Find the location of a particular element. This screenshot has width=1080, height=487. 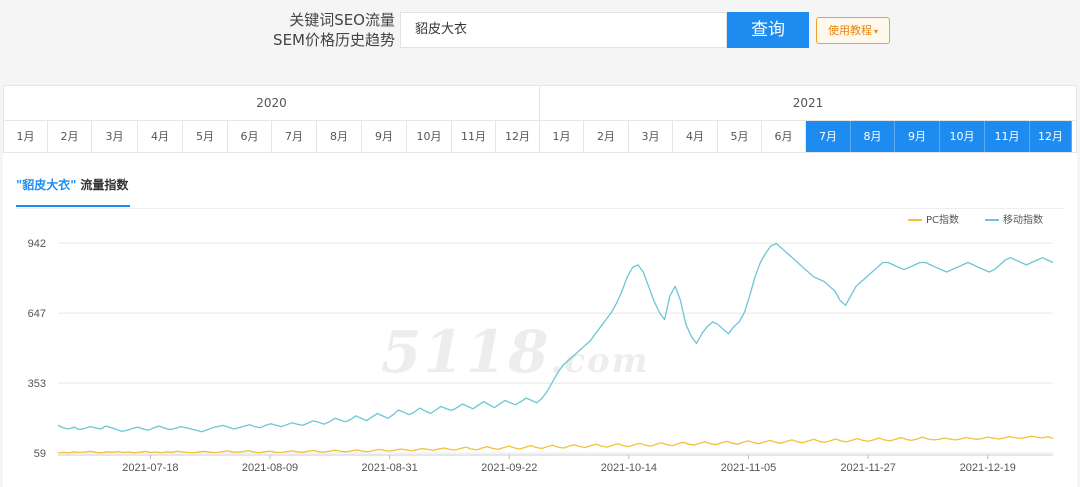

brand-line-2: SEM价格历史趋势 is located at coordinates (334, 40).